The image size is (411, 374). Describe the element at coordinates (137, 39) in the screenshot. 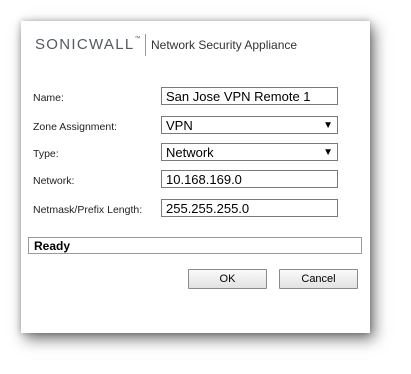

I see `logo-trademark: ™` at that location.